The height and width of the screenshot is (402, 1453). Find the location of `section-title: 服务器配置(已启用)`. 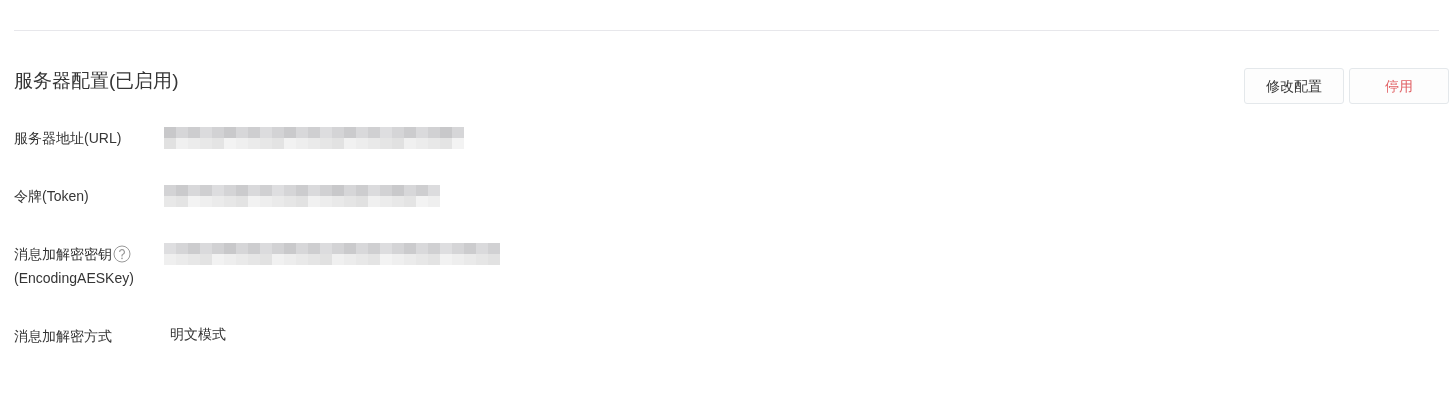

section-title: 服务器配置(已启用) is located at coordinates (96, 81).